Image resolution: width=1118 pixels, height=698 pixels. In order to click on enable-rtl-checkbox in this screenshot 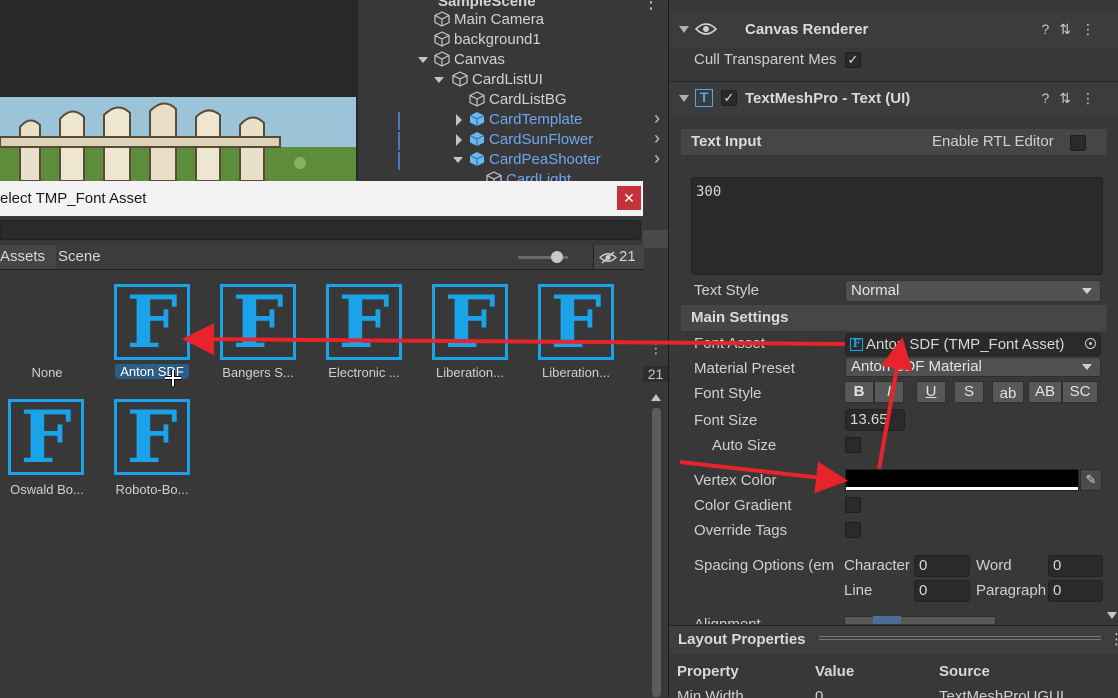, I will do `click(1078, 143)`.